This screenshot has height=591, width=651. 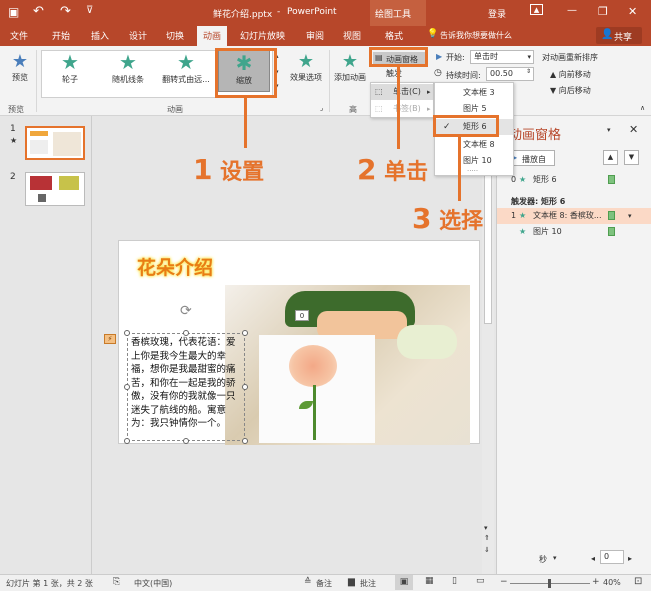 What do you see at coordinates (402, 92) in the screenshot?
I see `menu-item-on-click: ⬚ 单击(C) ▸` at bounding box center [402, 92].